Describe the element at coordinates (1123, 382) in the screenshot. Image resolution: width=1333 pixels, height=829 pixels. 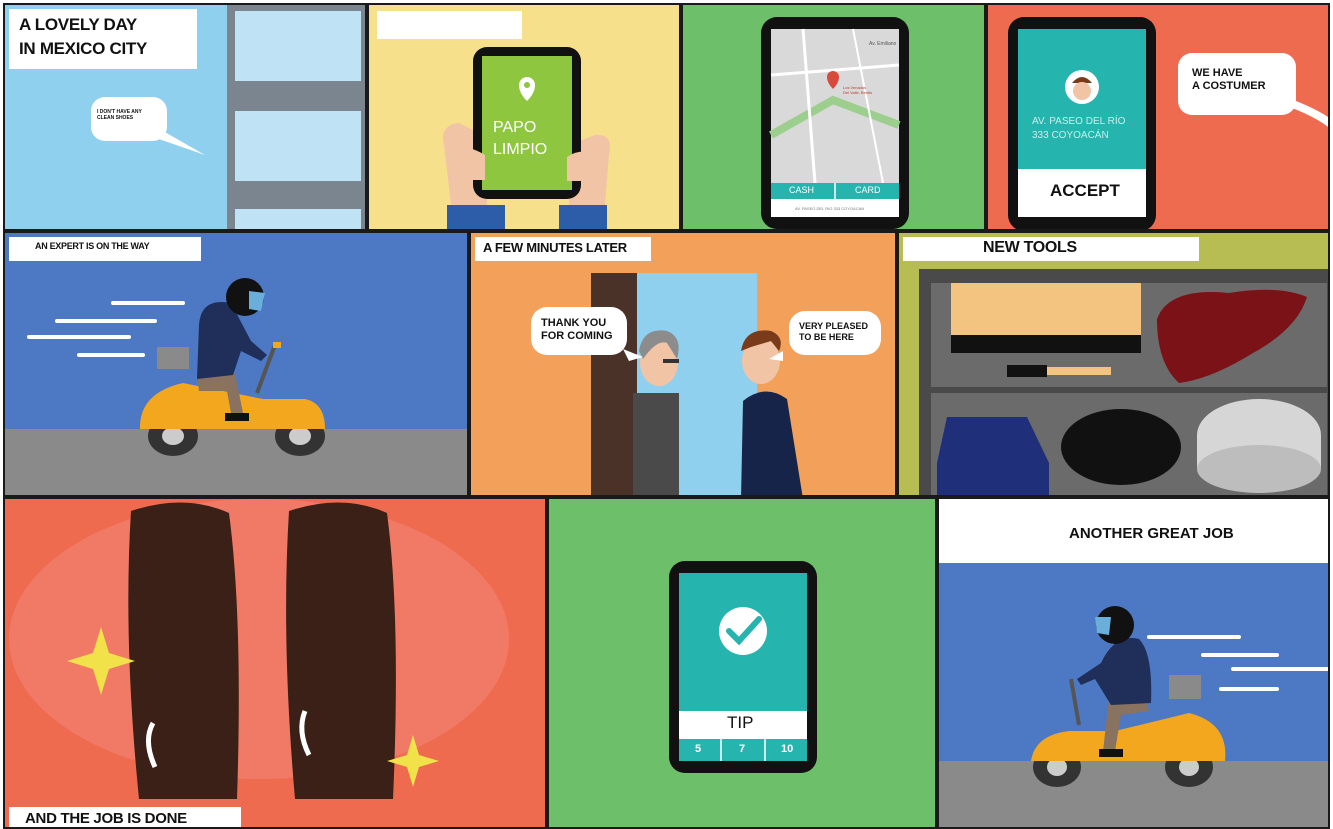
I see `tool-kit` at that location.